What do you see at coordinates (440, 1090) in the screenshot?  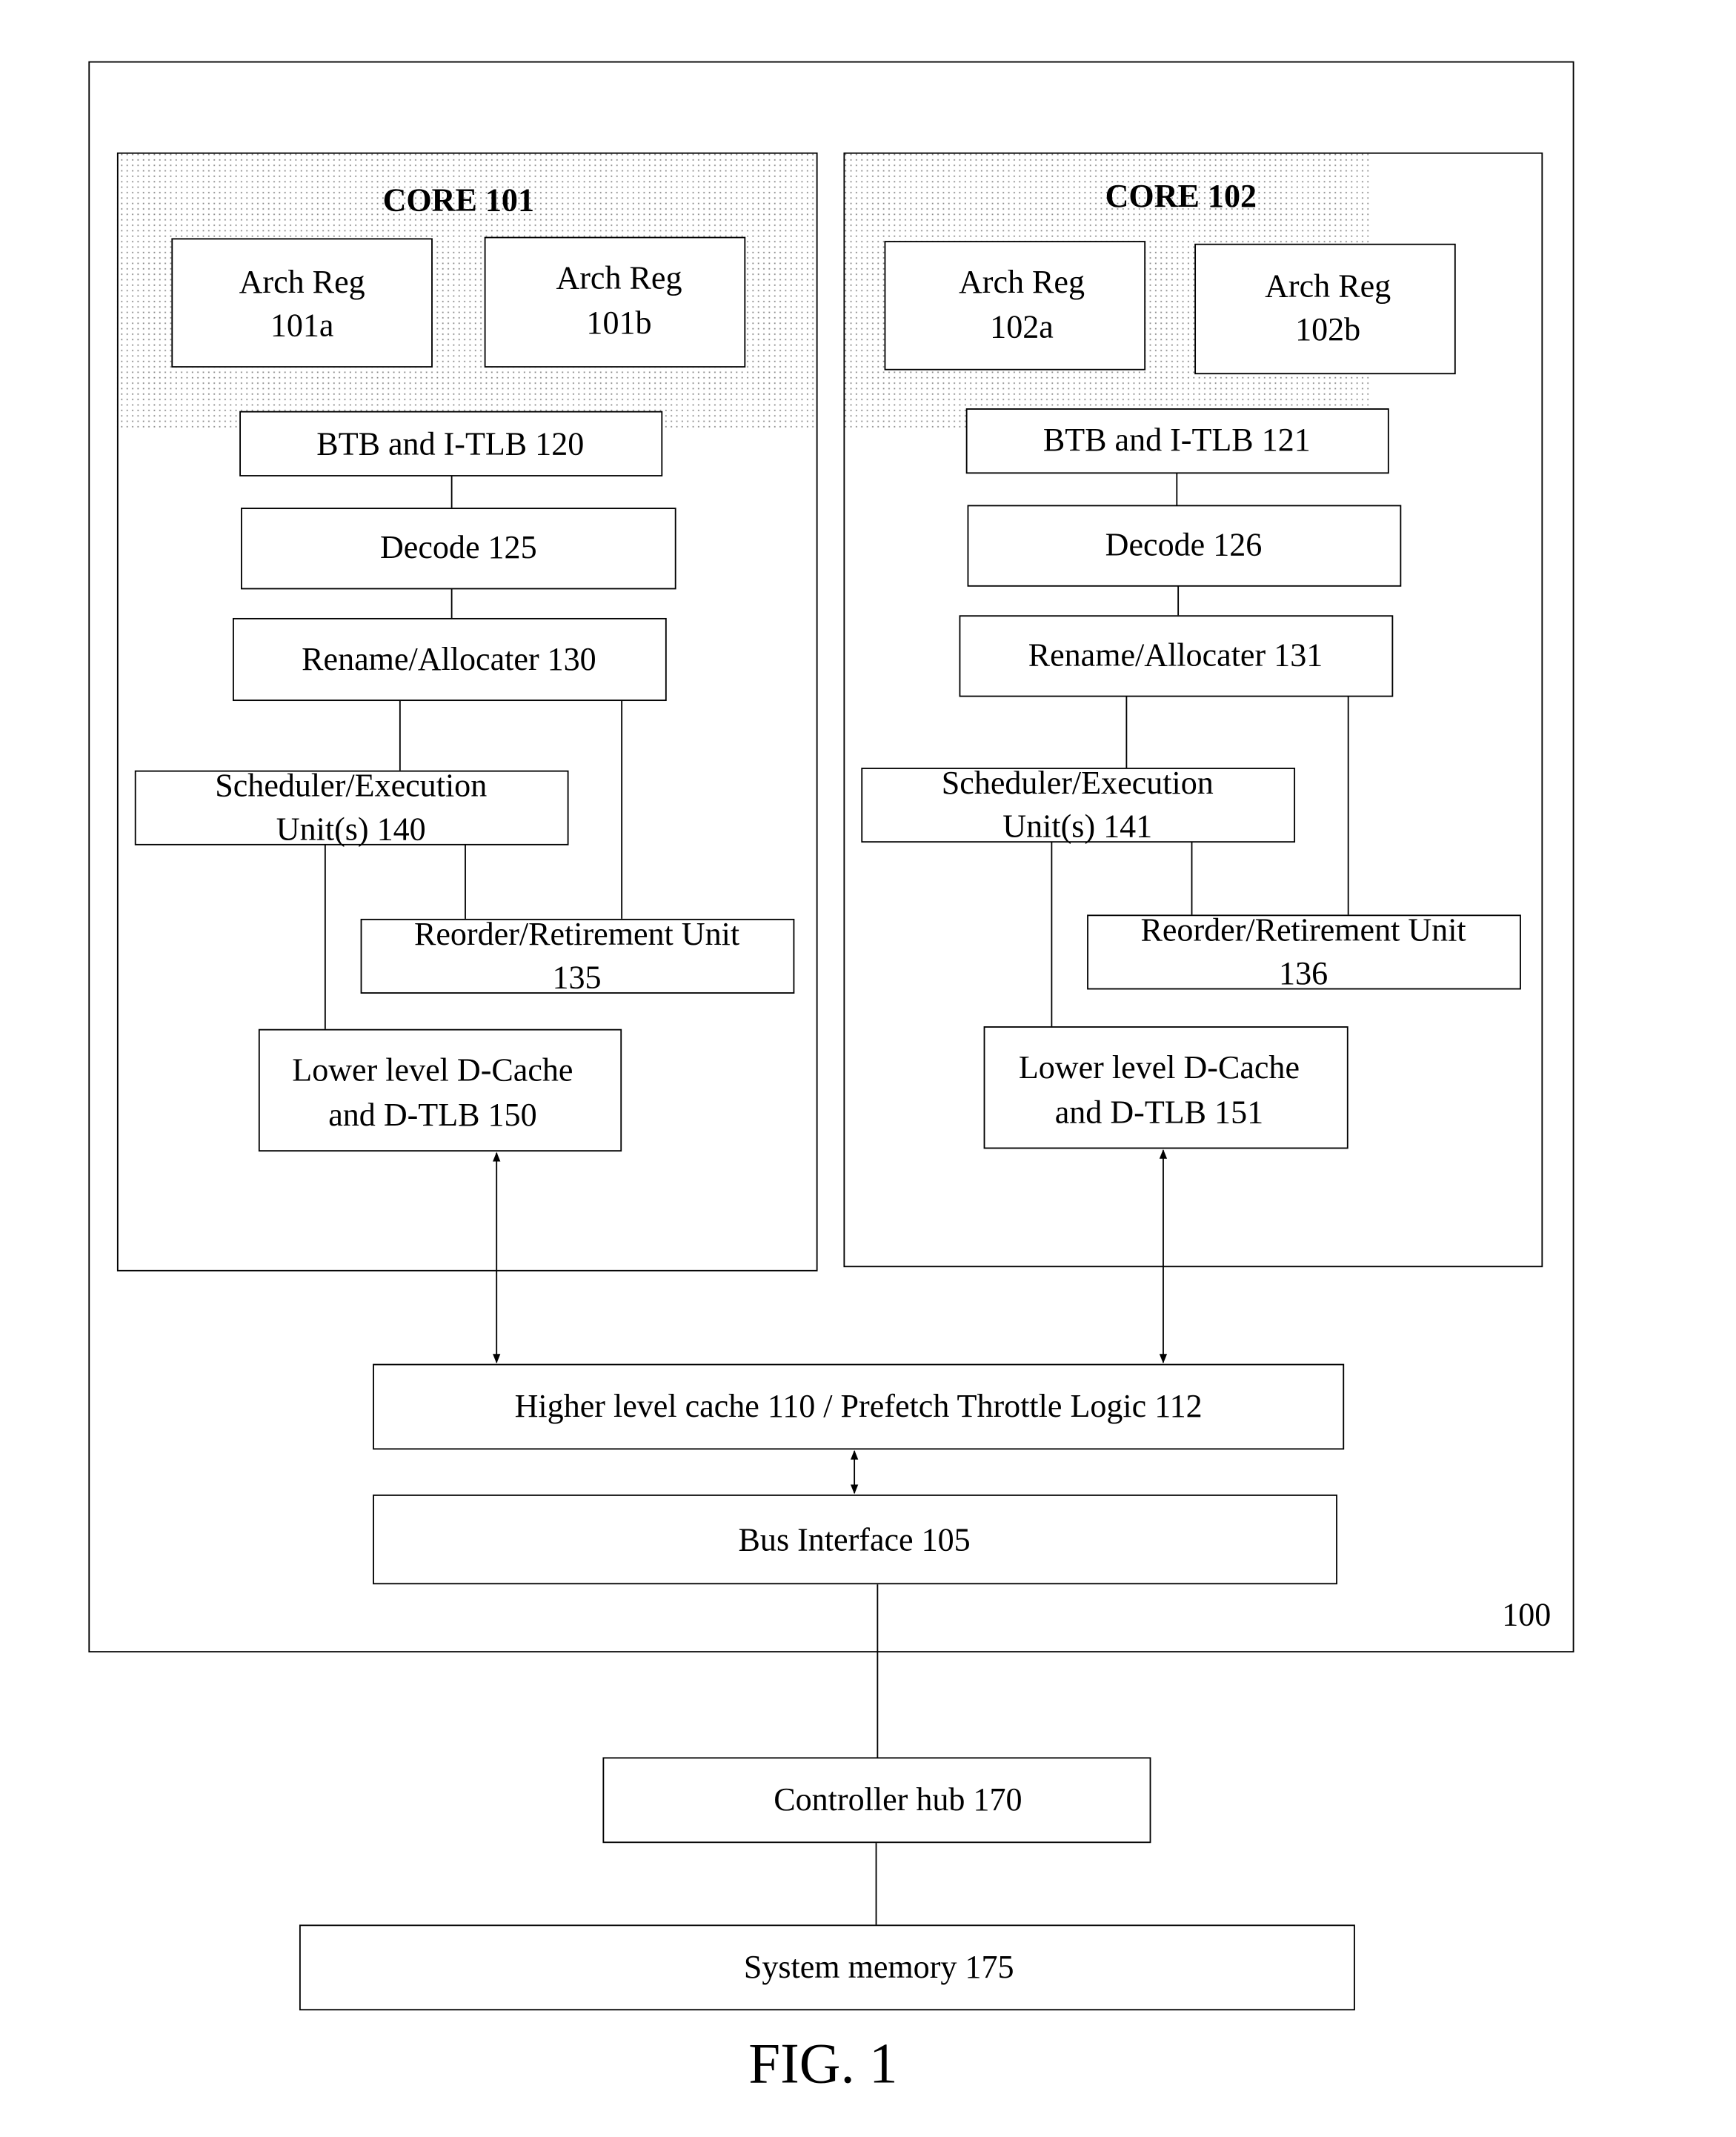 I see `dcache-dtlb-150: Lower level D-Cache and D-TLB 150` at bounding box center [440, 1090].